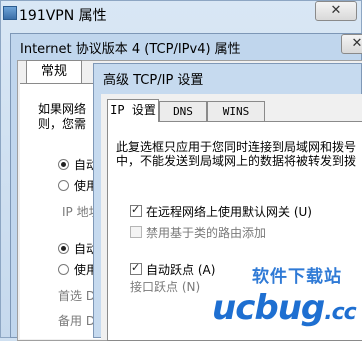 This screenshot has width=362, height=341. What do you see at coordinates (10, 13) in the screenshot?
I see `network-icon` at bounding box center [10, 13].